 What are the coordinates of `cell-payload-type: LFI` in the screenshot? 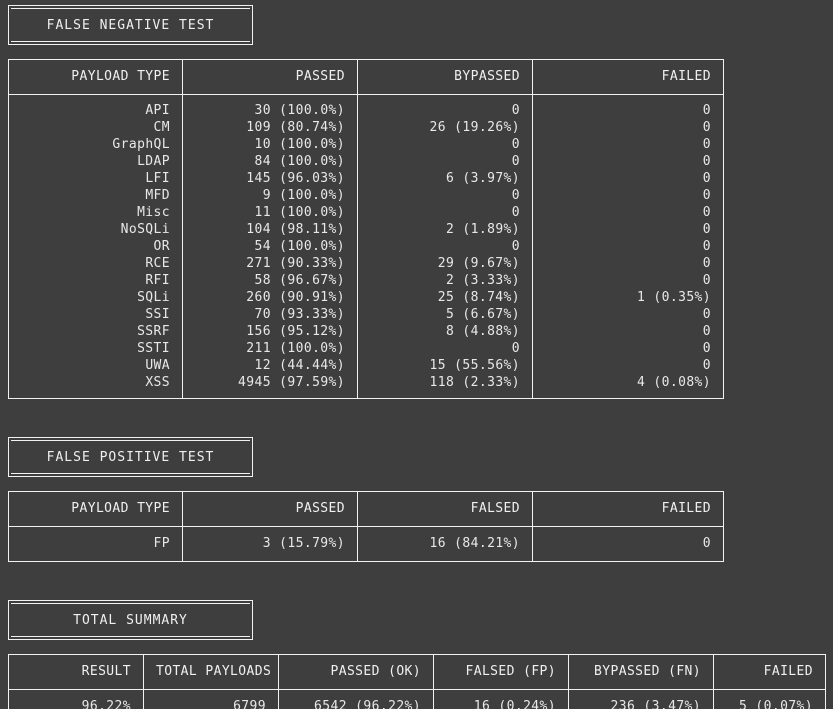 It's located at (95, 178).